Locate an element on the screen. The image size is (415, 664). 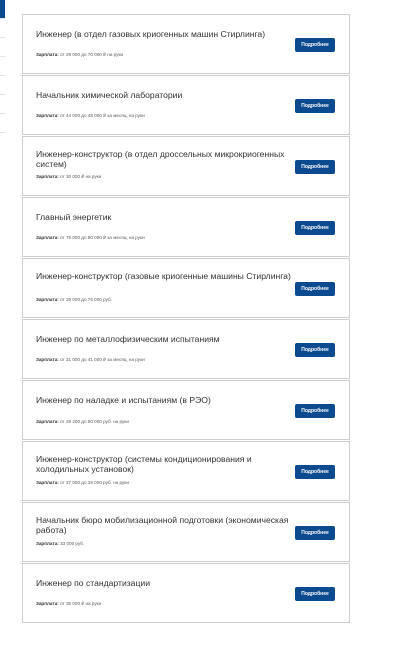
sidebar-item-active is located at coordinates (2, 9).